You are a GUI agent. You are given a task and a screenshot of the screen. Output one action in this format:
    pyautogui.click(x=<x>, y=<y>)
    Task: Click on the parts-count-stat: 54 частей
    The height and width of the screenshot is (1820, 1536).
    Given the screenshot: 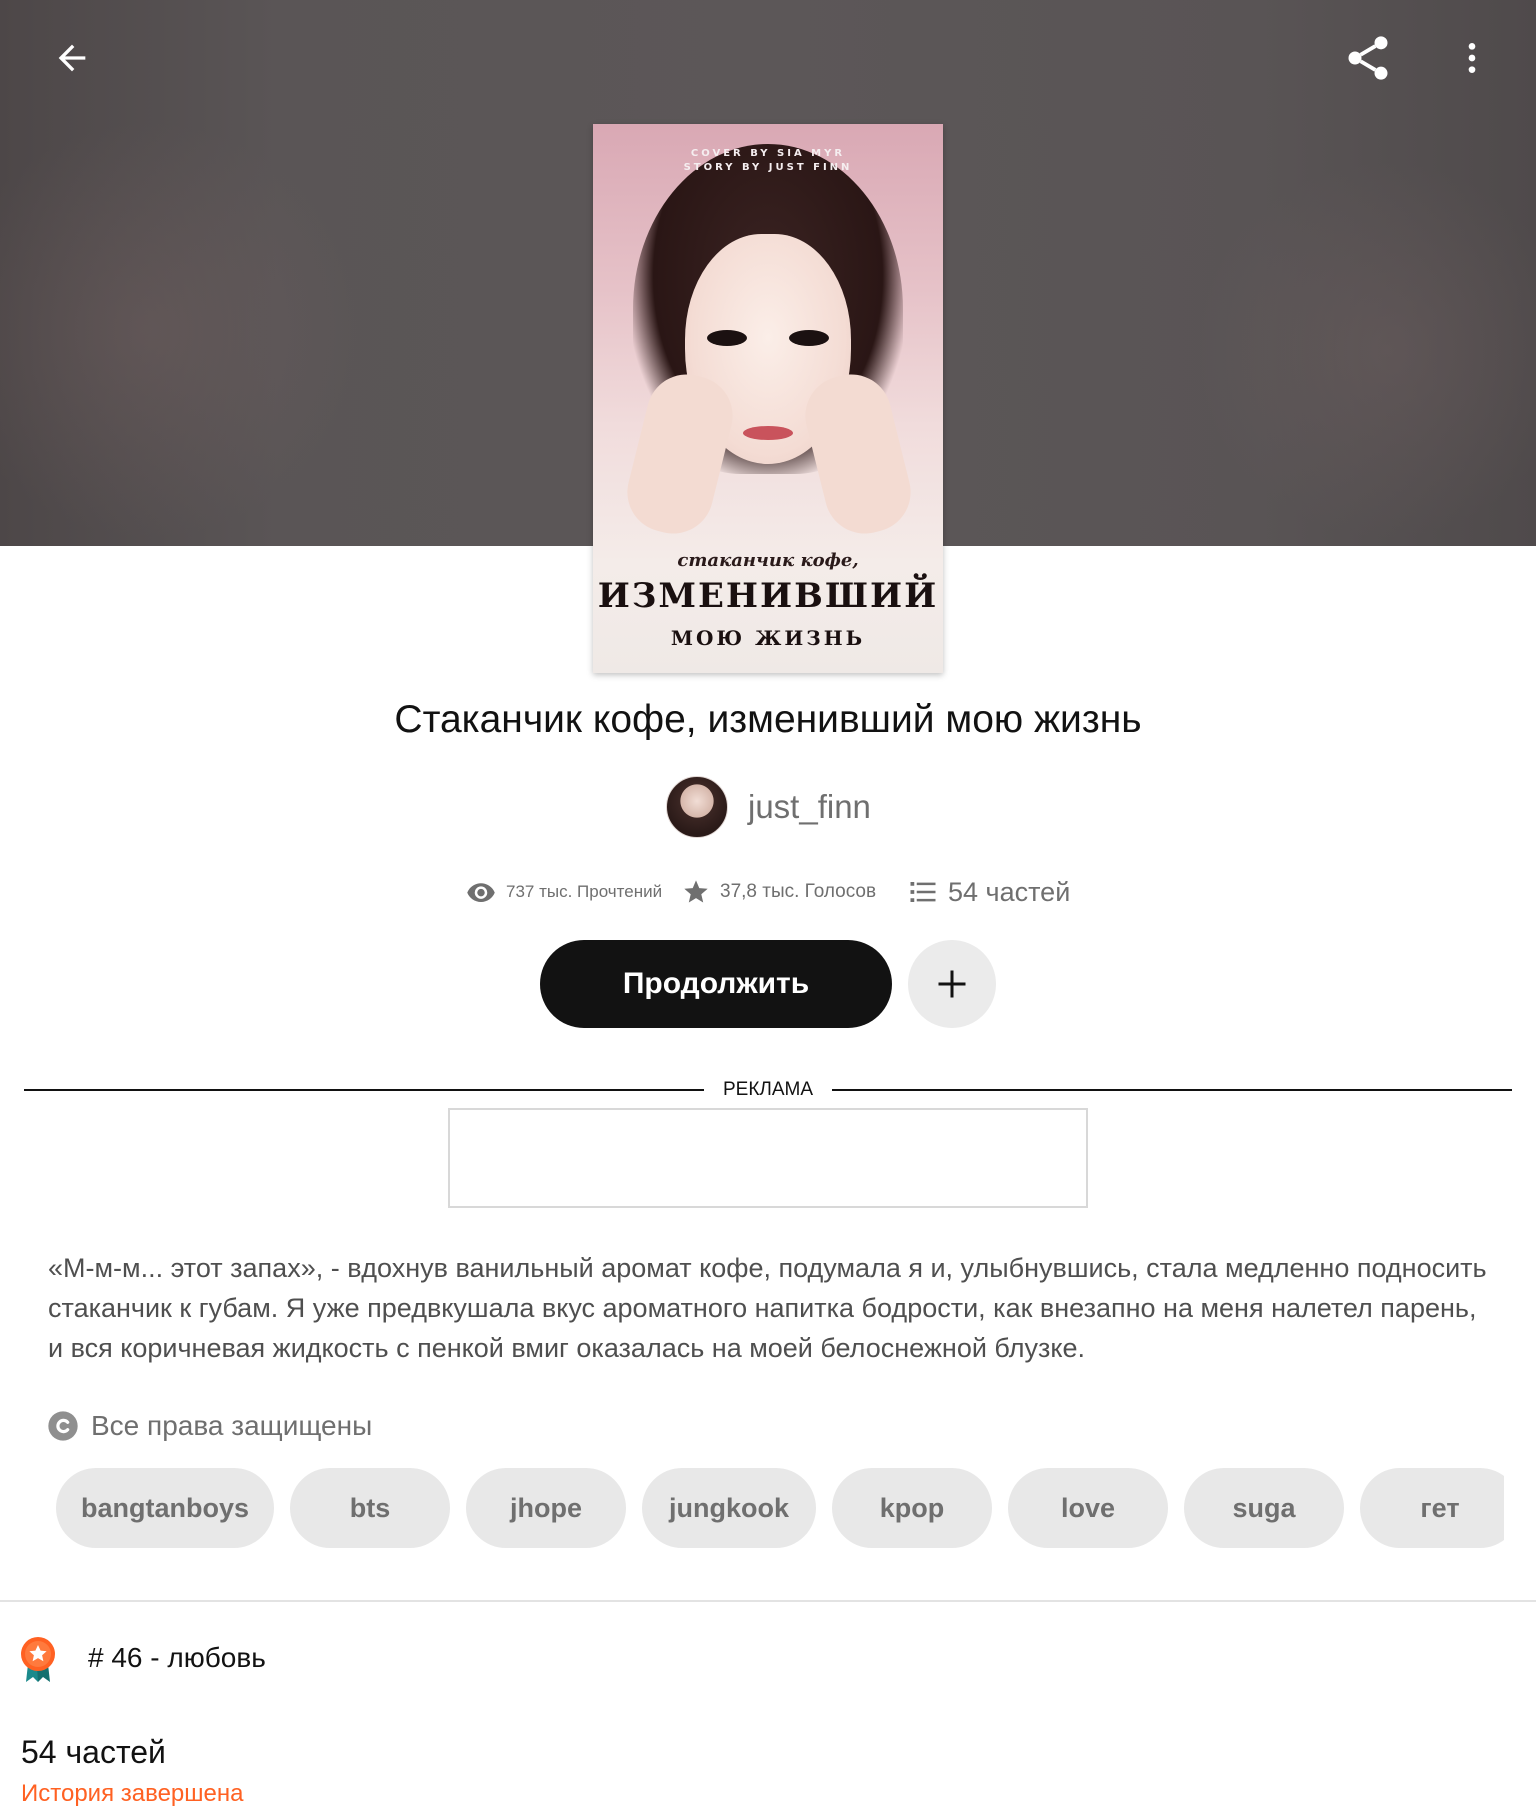 What is the action you would take?
    pyautogui.click(x=1009, y=891)
    